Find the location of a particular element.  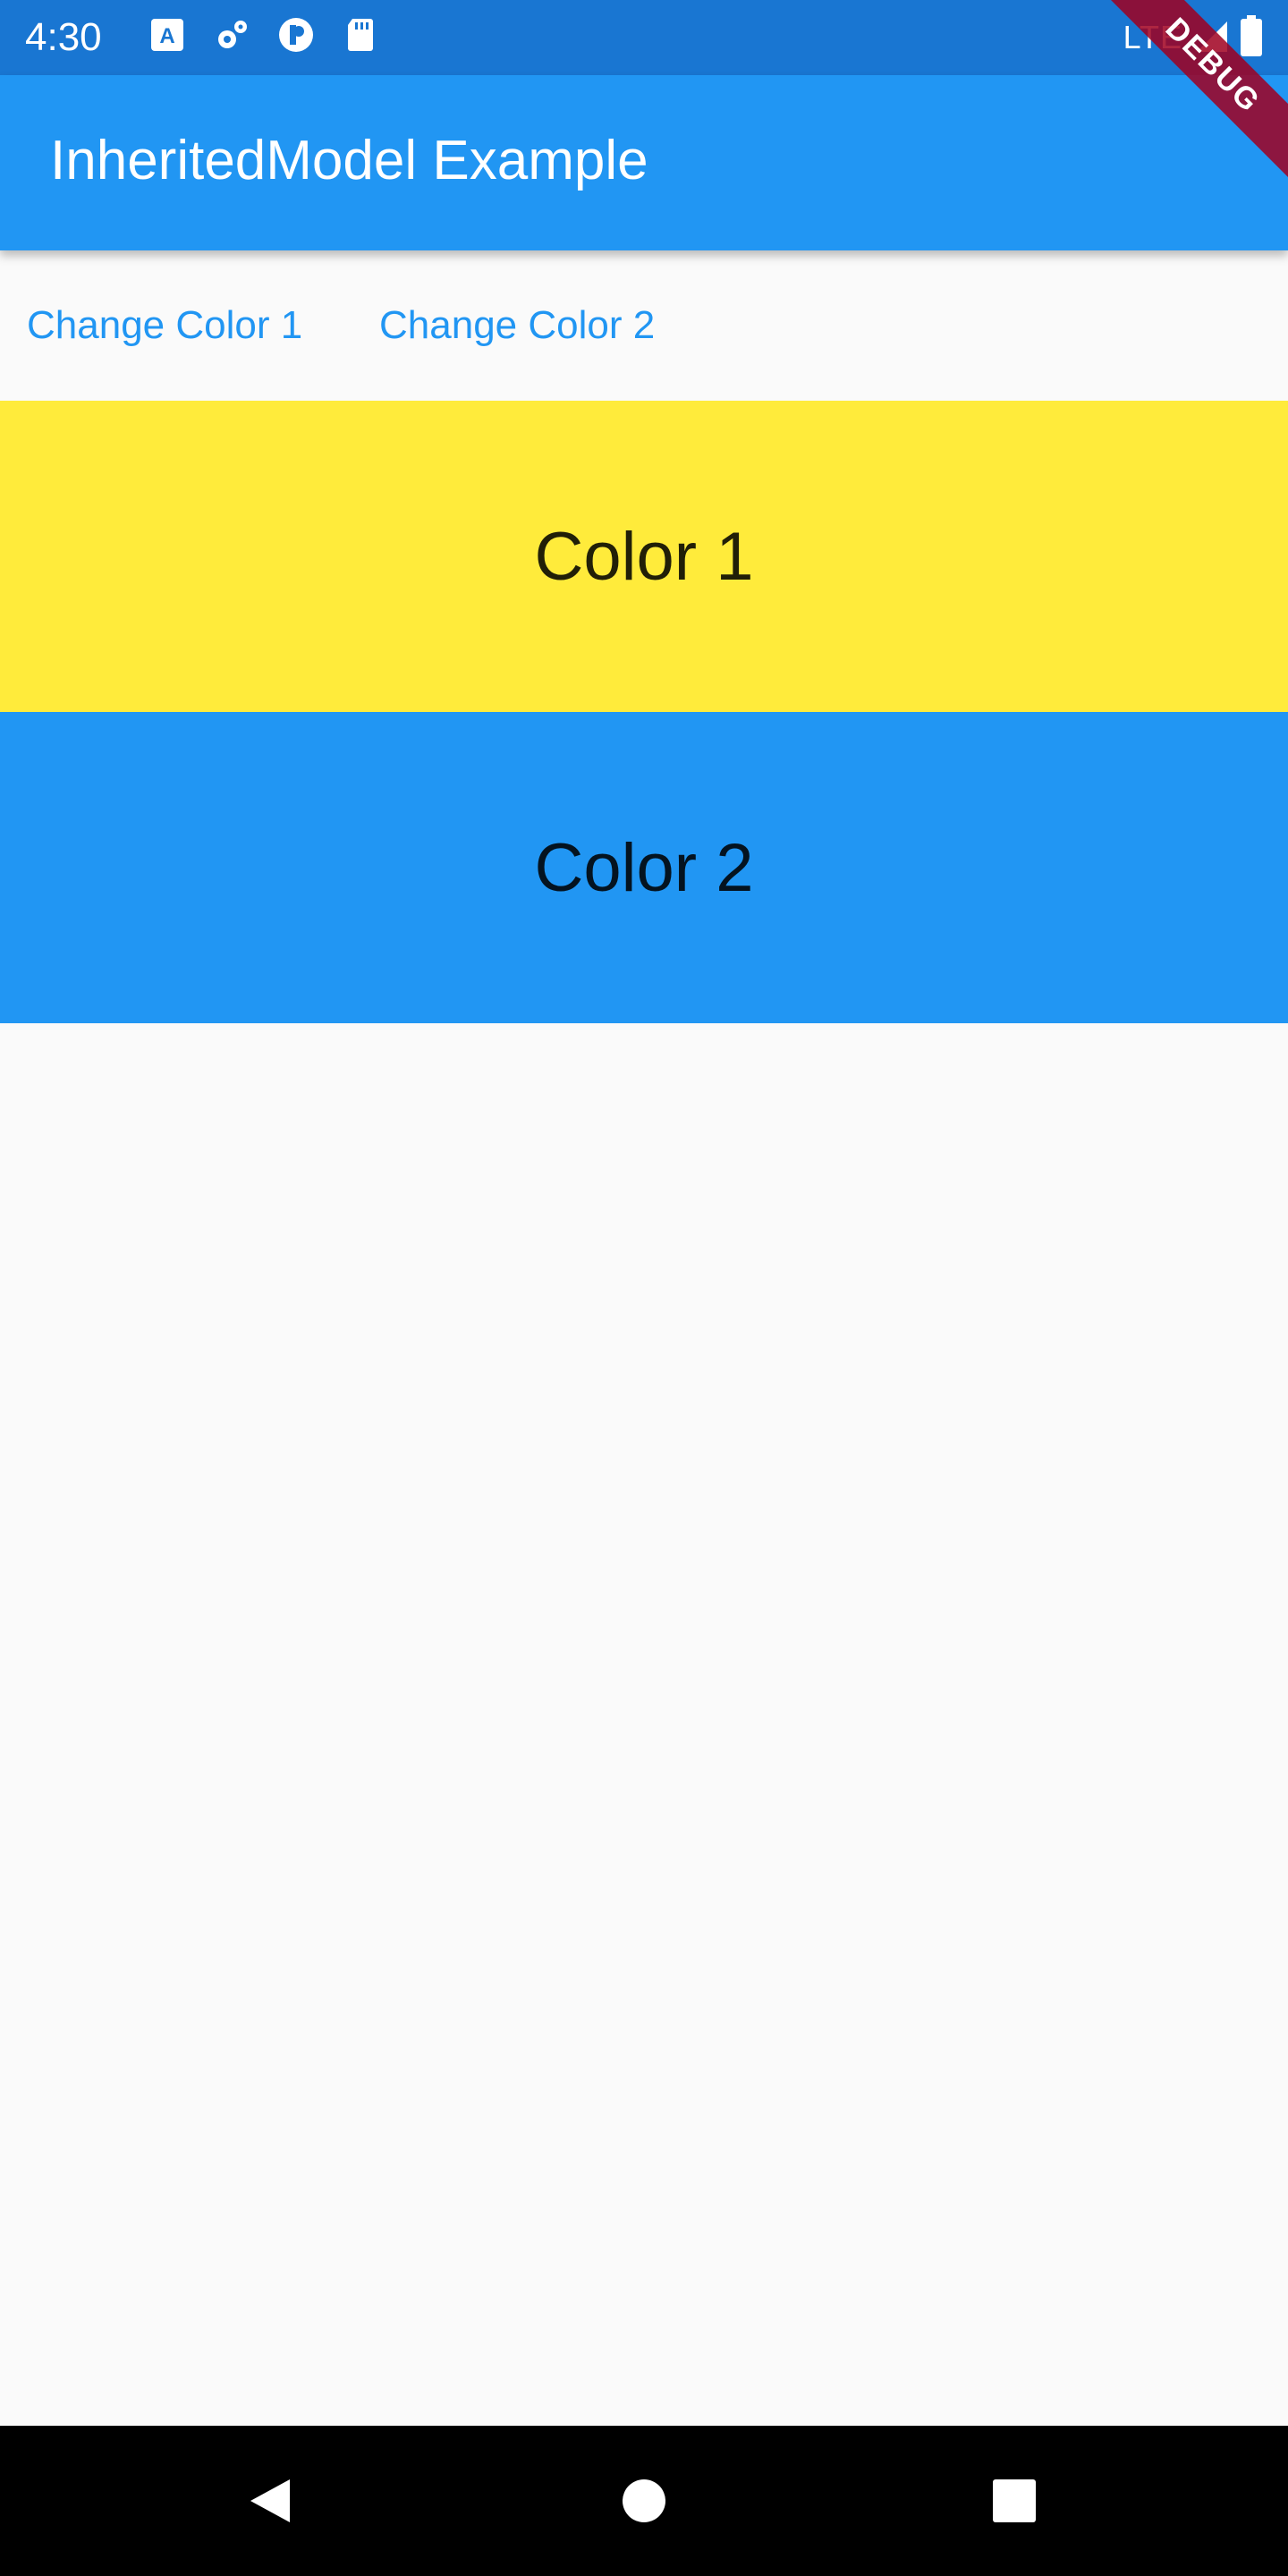

svg-text: A is located at coordinates (166, 36).